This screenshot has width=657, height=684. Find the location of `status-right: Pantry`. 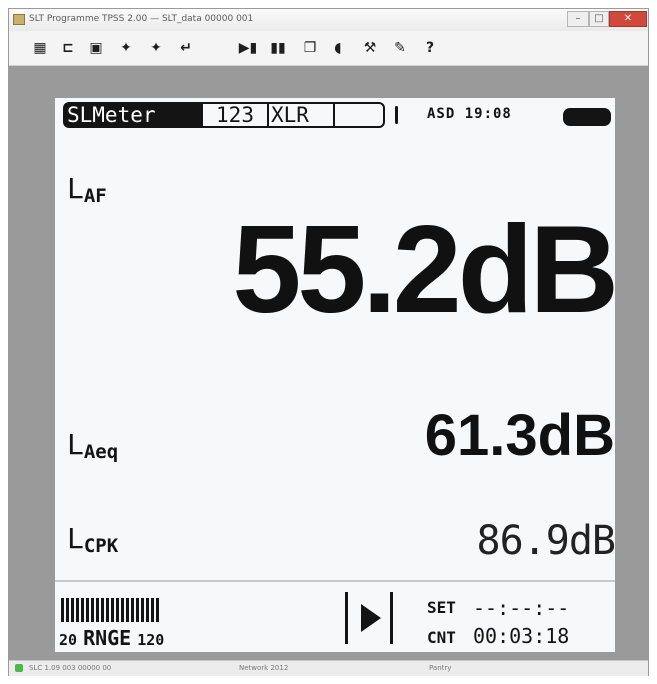

status-right: Pantry is located at coordinates (440, 668).